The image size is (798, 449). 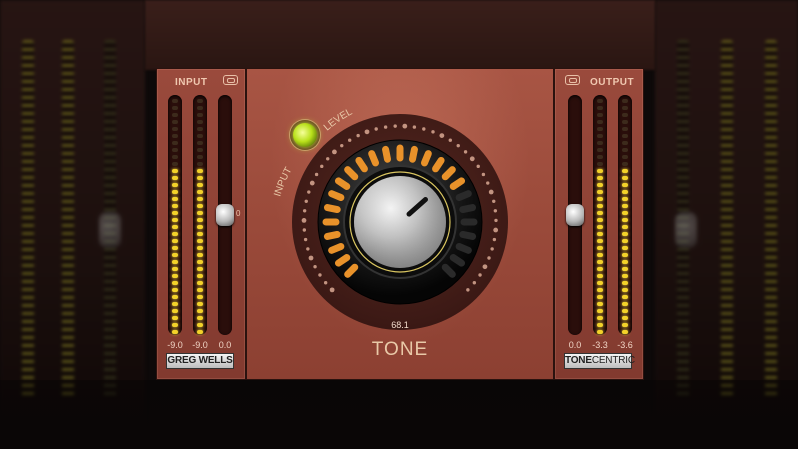 I want to click on input-meter-left-readout: -9.0, so click(x=175, y=345).